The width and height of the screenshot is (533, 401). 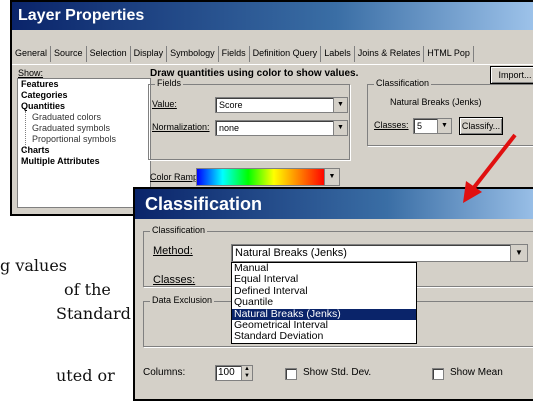 What do you see at coordinates (493, 162) in the screenshot?
I see `arrow-shaft` at bounding box center [493, 162].